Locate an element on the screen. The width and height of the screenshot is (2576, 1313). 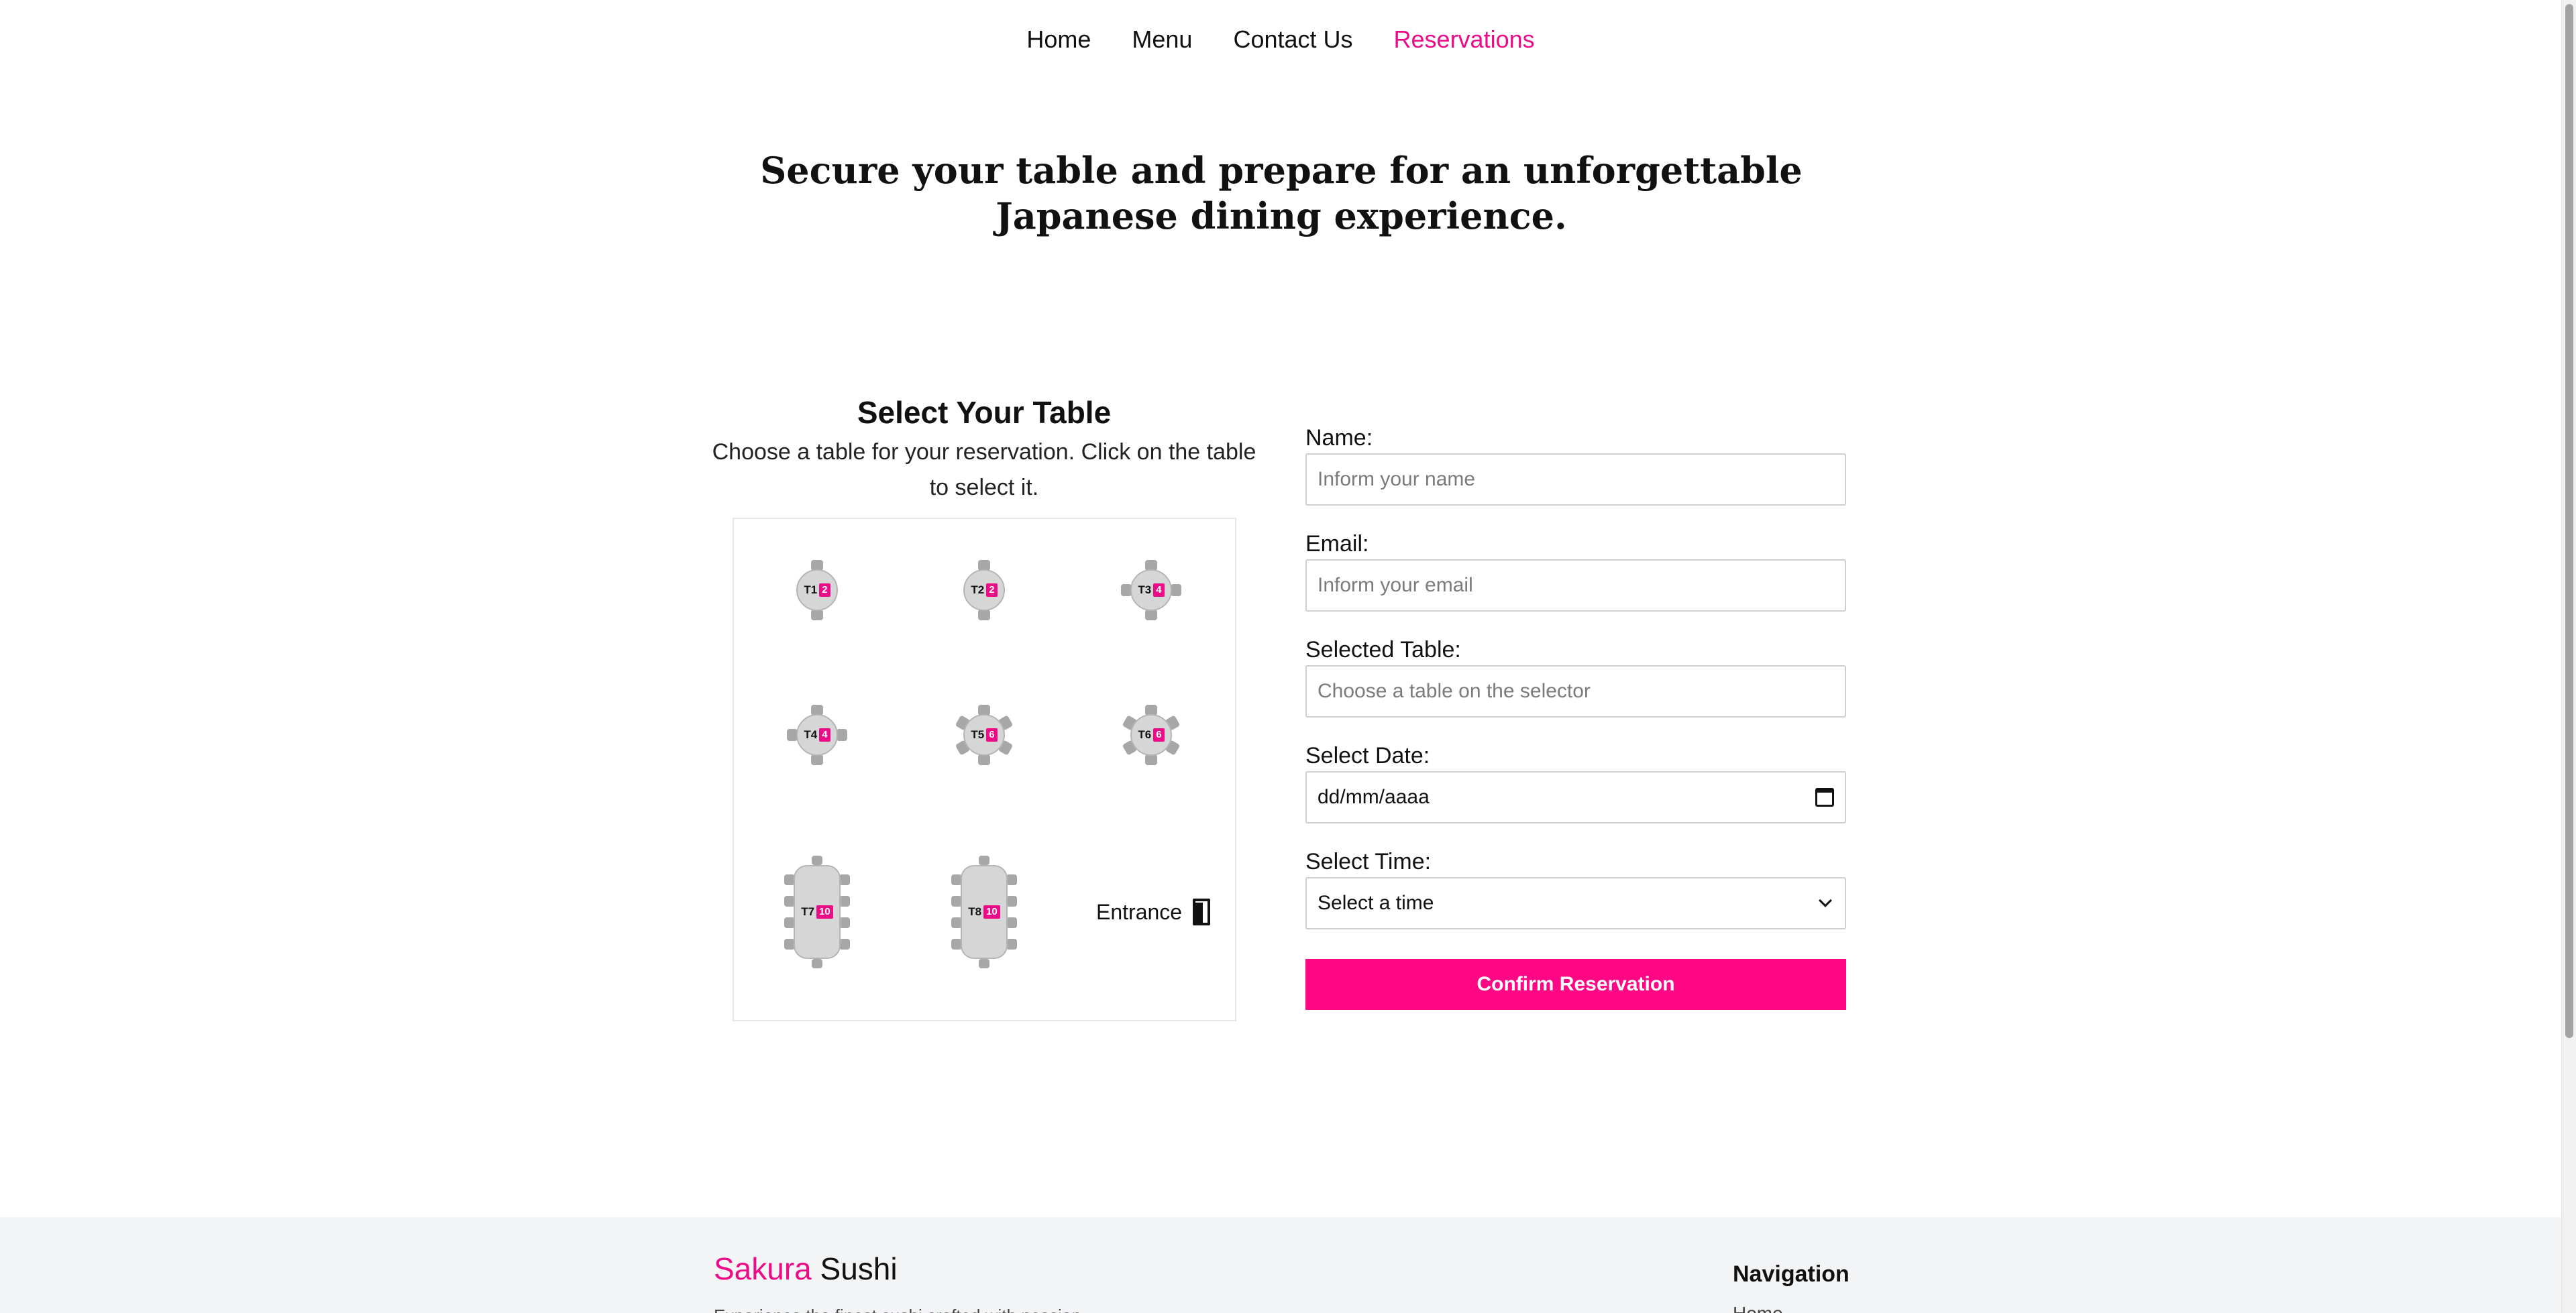
nav-contact-link: Contact Us is located at coordinates (1292, 39).